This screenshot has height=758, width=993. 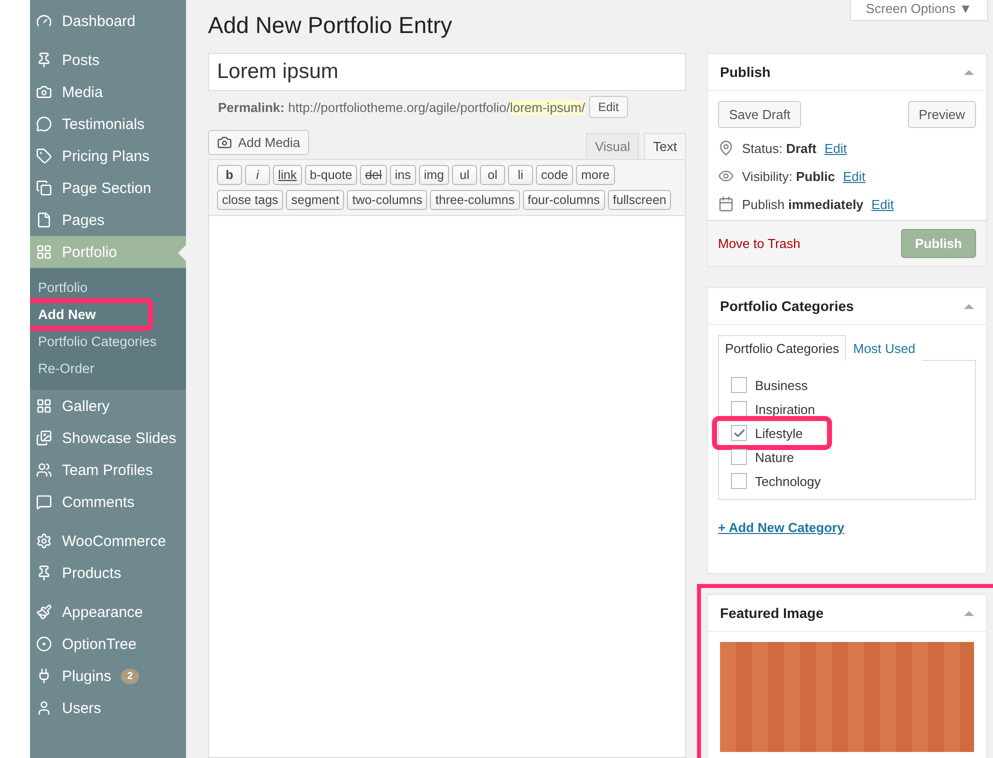 I want to click on editor-tab: Visual, so click(x=613, y=146).